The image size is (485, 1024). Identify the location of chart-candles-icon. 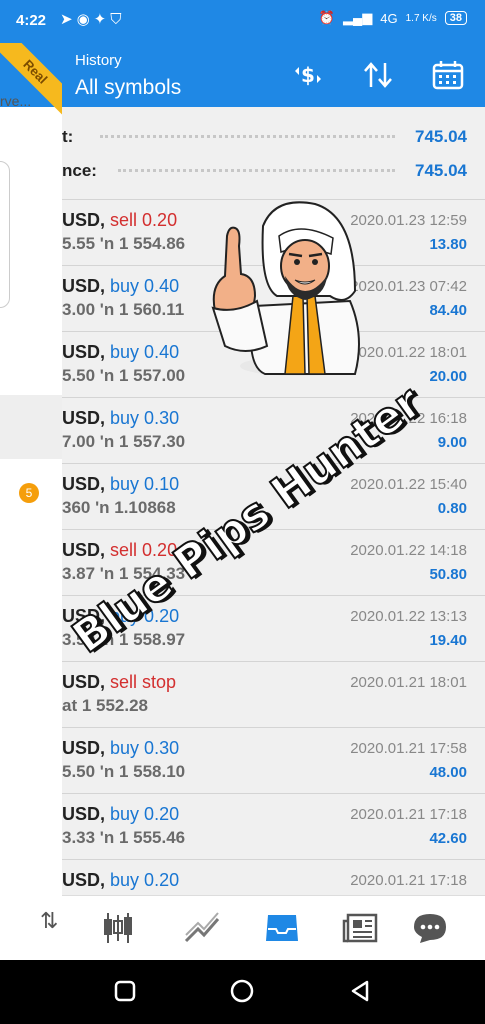
(118, 928).